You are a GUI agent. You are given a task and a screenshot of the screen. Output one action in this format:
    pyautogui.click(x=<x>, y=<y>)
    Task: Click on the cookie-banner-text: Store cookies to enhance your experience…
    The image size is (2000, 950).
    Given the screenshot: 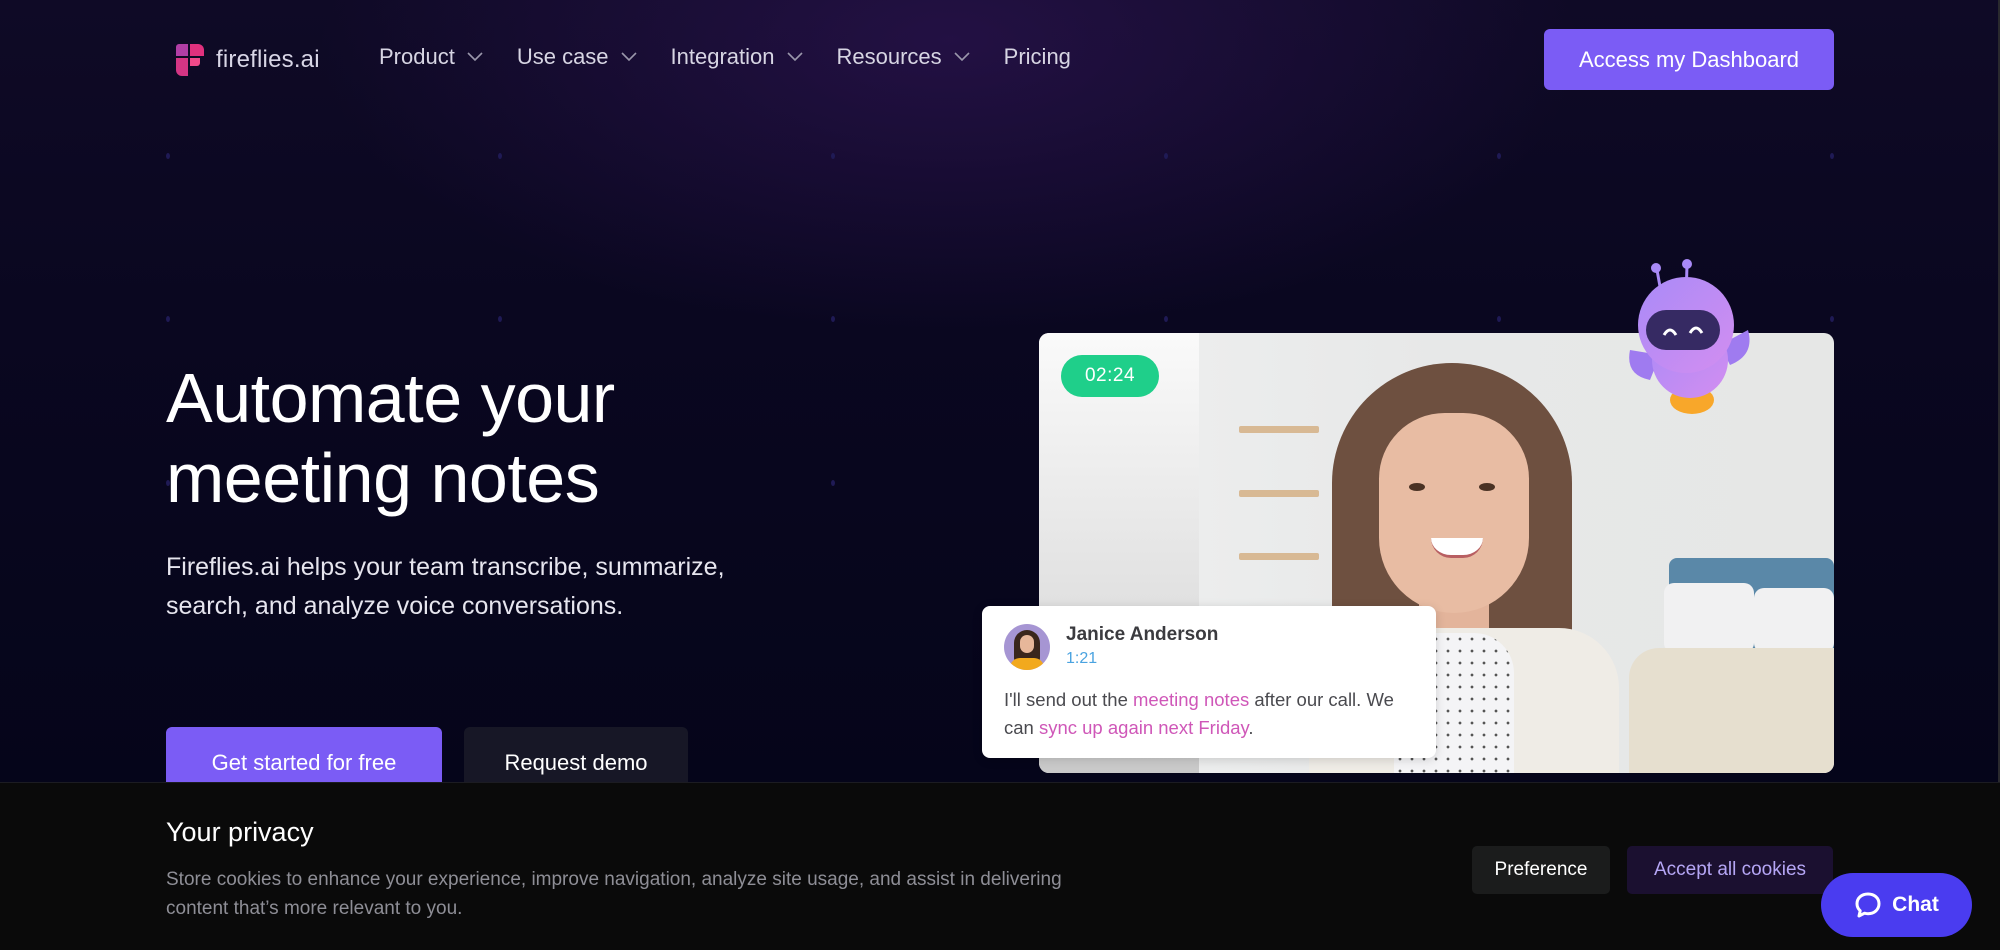 What is the action you would take?
    pyautogui.click(x=614, y=894)
    